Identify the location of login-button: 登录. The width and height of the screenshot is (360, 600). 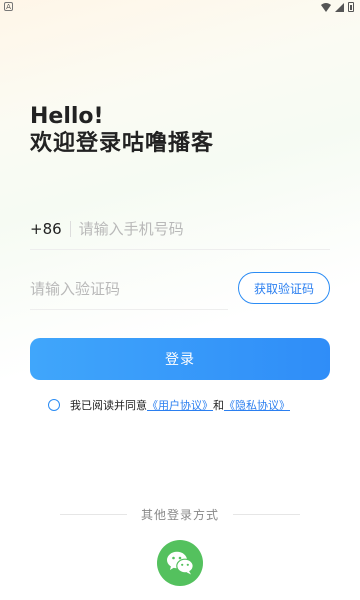
(180, 359).